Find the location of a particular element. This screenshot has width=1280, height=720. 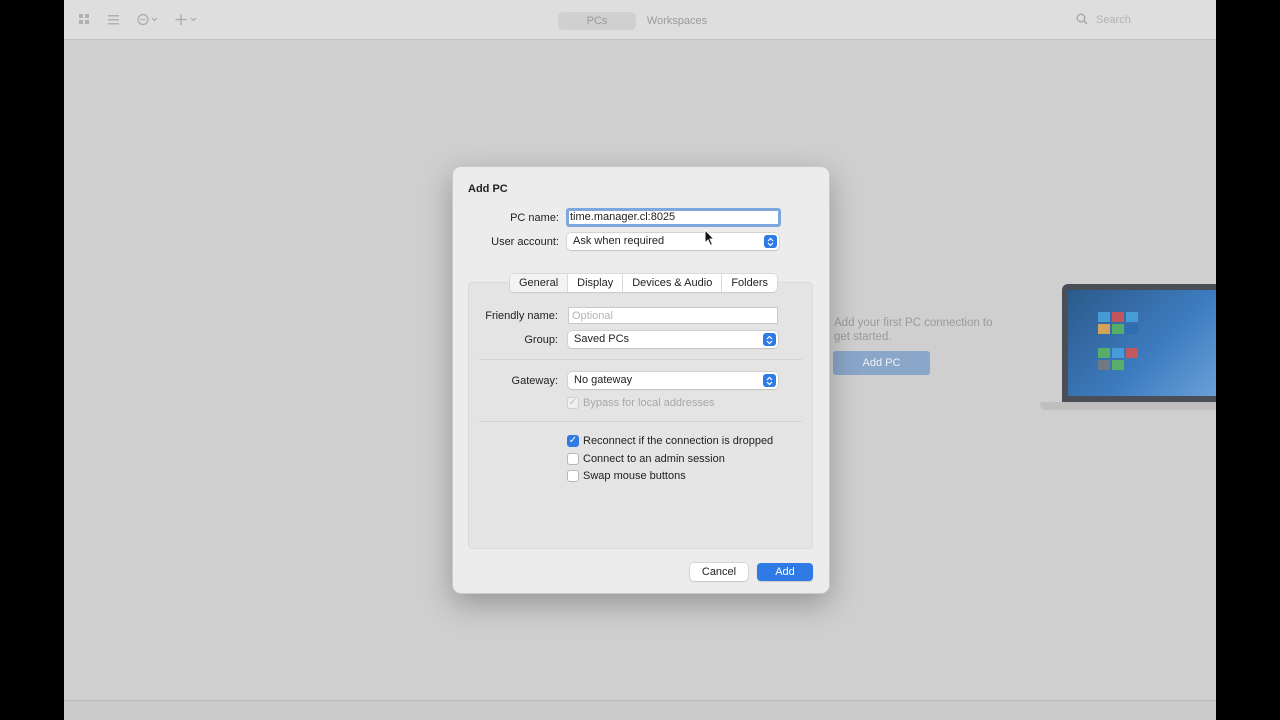

swap-mouse-checkbox is located at coordinates (573, 476).